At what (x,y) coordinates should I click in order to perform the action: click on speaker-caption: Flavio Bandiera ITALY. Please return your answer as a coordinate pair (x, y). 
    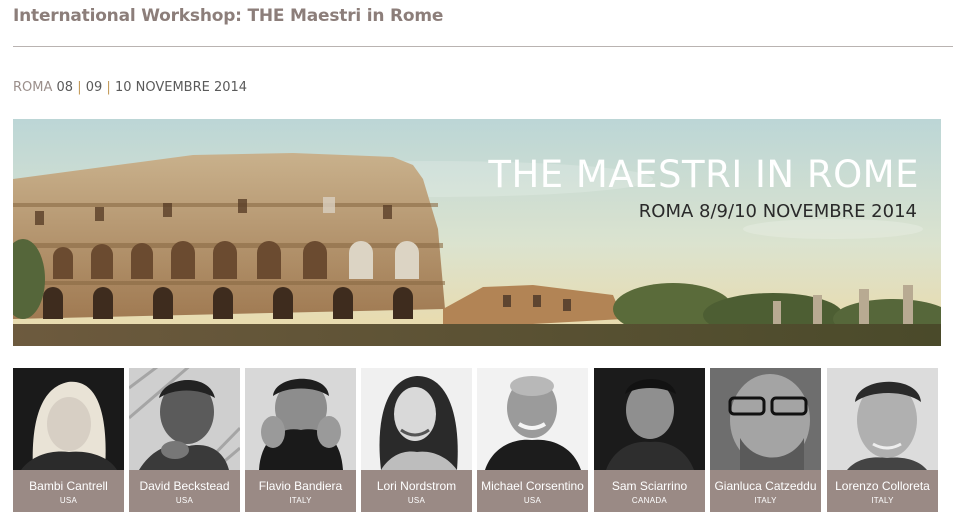
    Looking at the image, I should click on (300, 491).